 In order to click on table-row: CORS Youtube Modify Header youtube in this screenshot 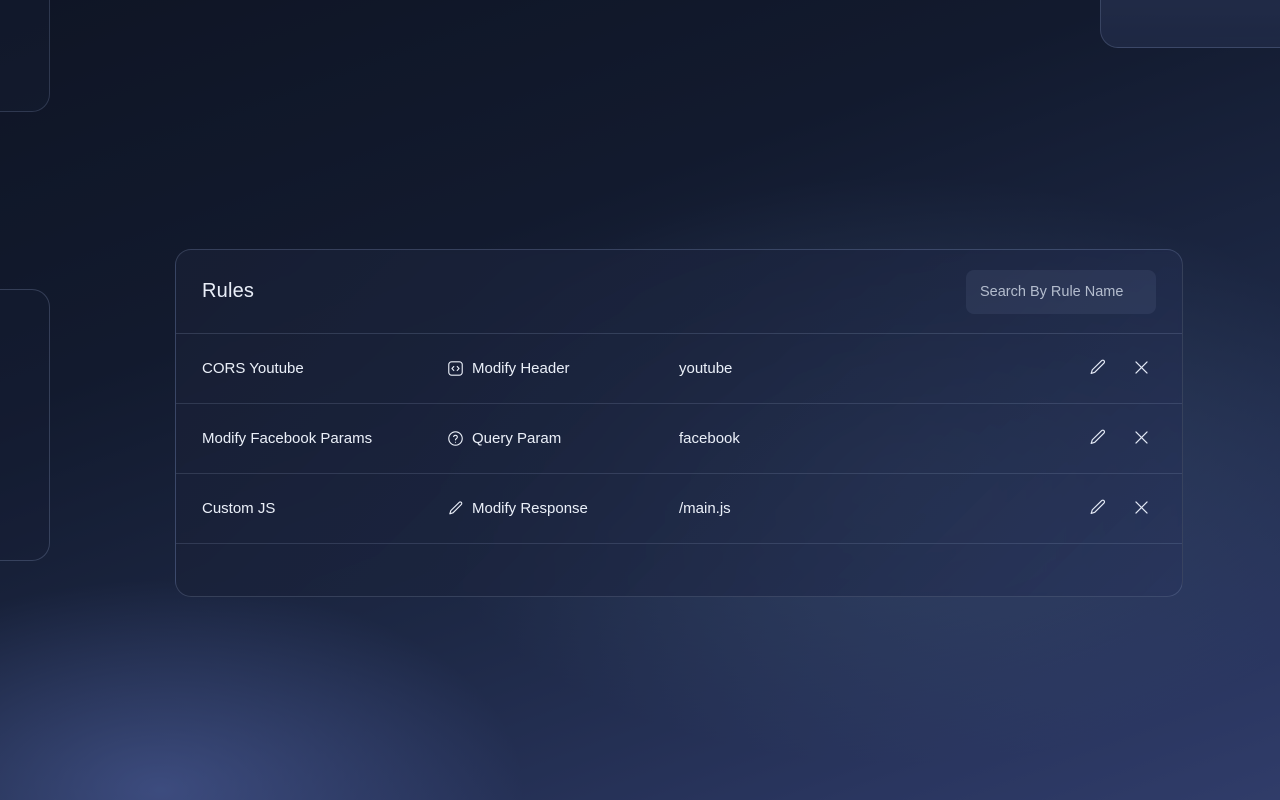, I will do `click(679, 369)`.